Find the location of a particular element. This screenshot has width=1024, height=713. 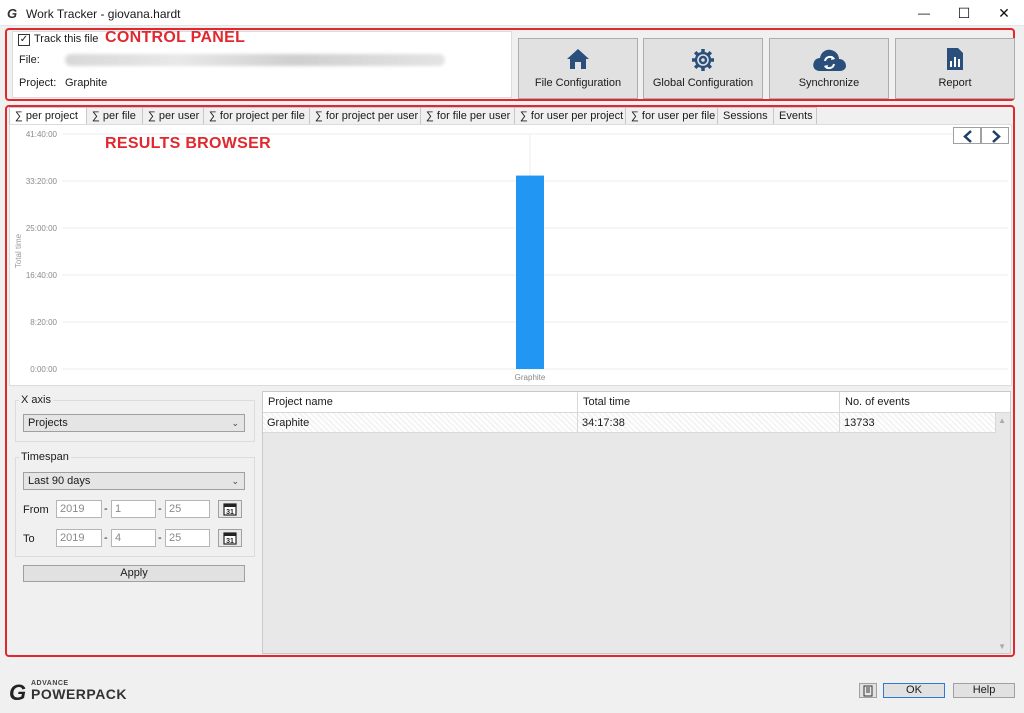

logo-powerpack-text: POWERPACK is located at coordinates (79, 694).